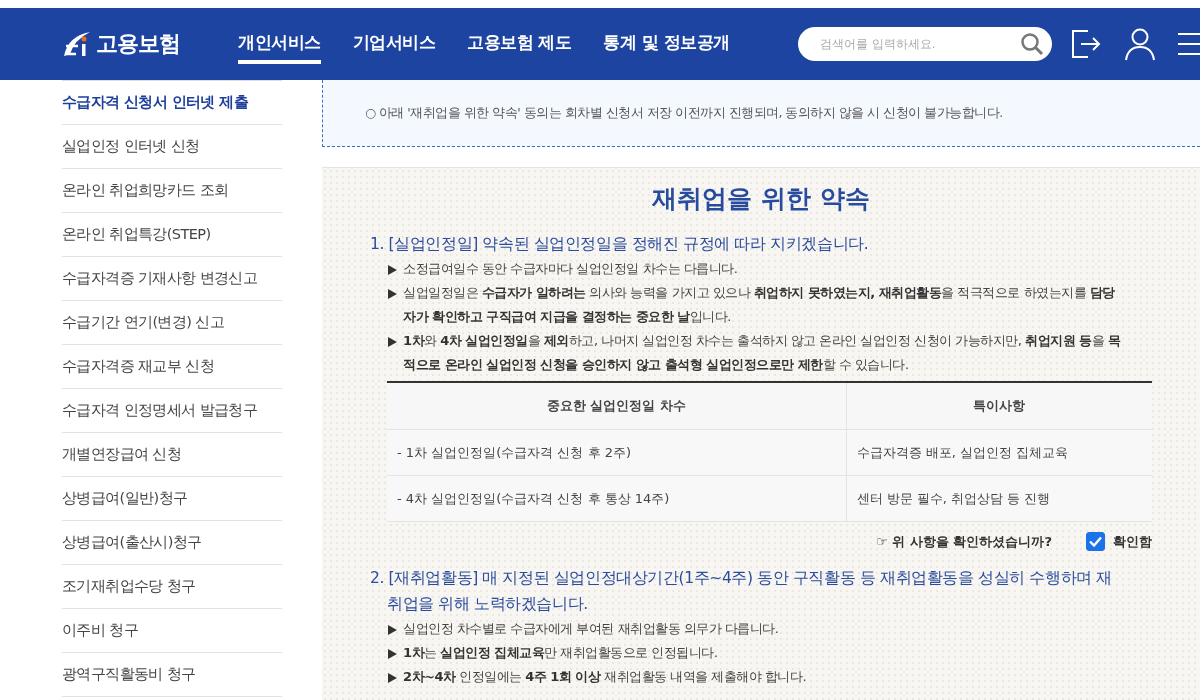 The height and width of the screenshot is (700, 1200). I want to click on sidebar-item: 개별연장급여 신청, so click(172, 455).